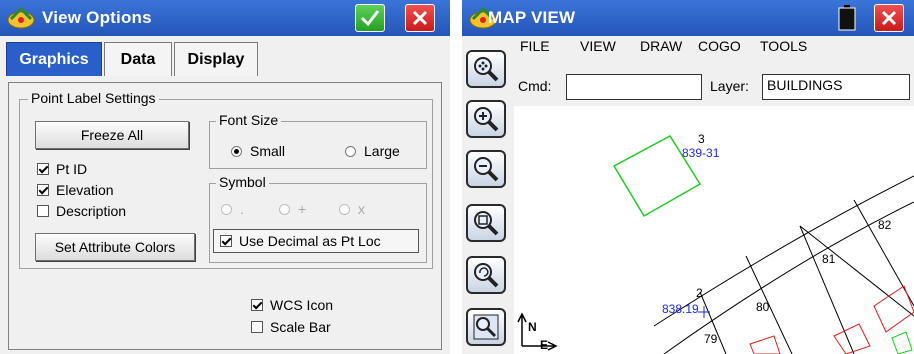 The image size is (914, 354). I want to click on tab-bar: Graphics Data Display, so click(225, 60).